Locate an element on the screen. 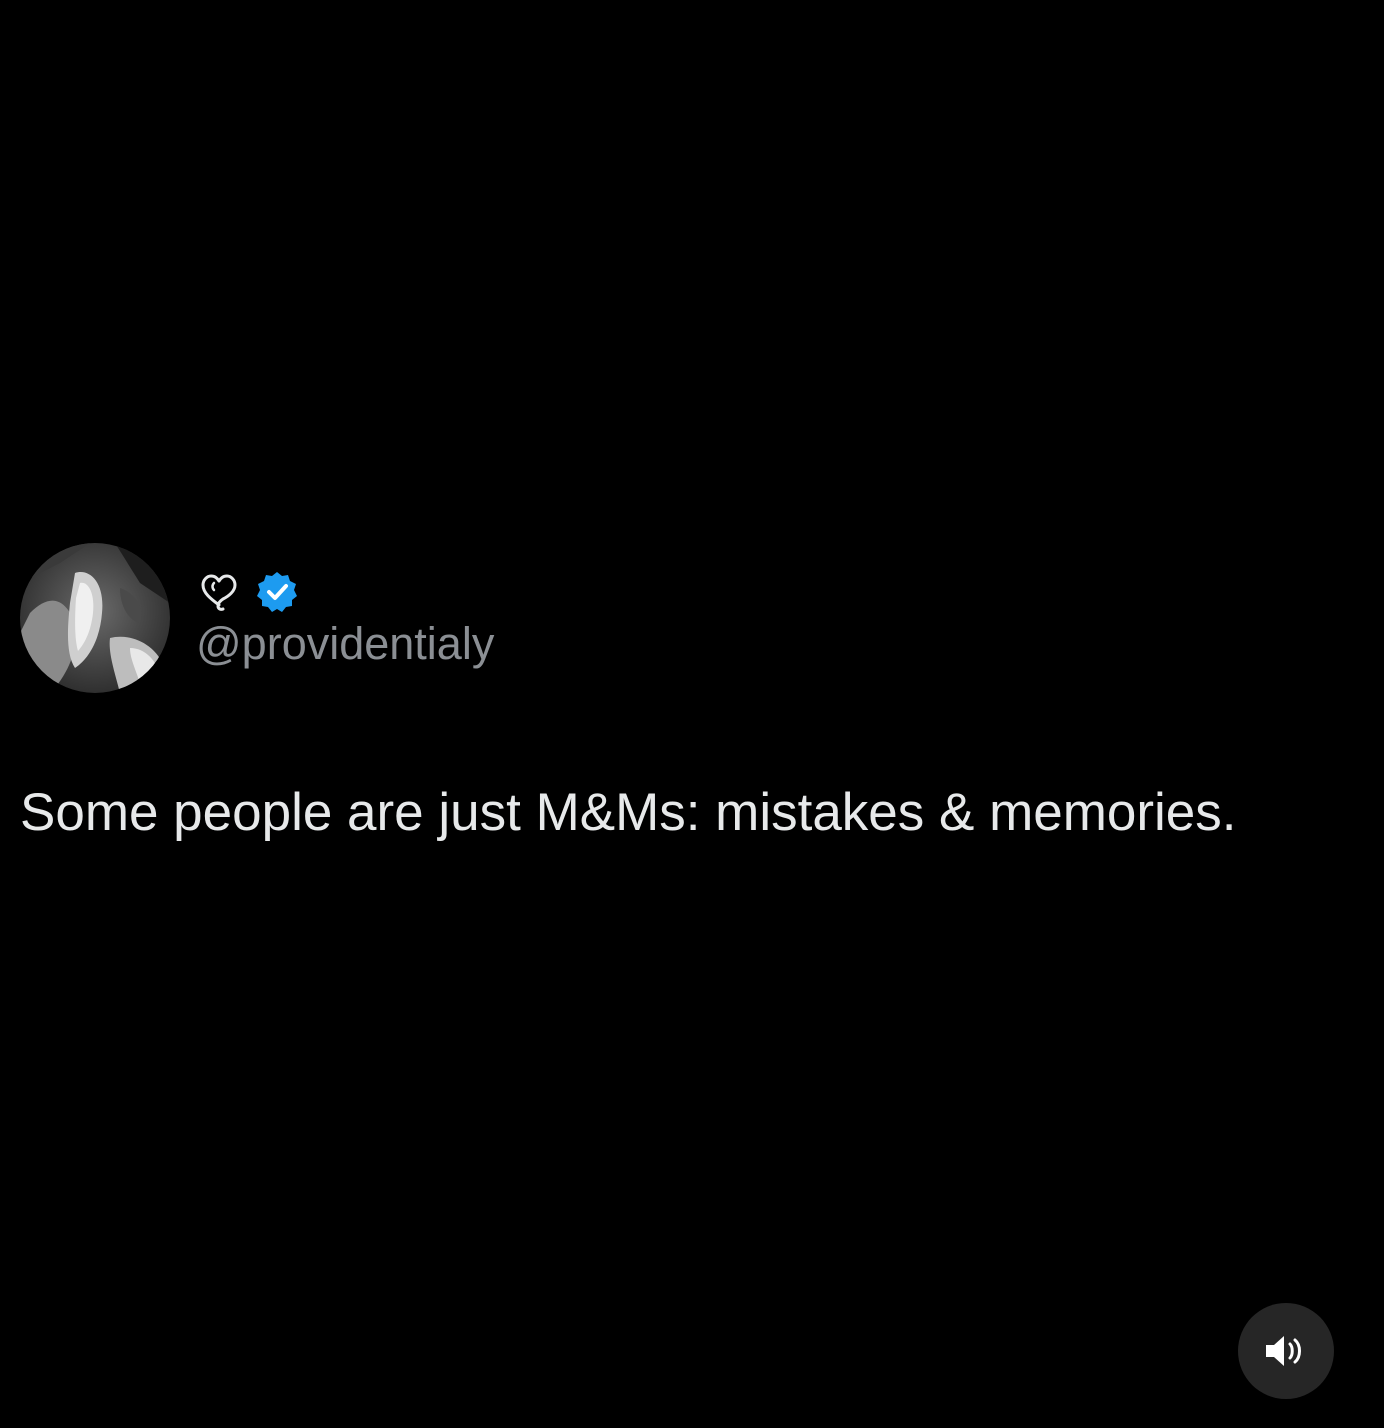  user-handle: @providentialy is located at coordinates (345, 644).